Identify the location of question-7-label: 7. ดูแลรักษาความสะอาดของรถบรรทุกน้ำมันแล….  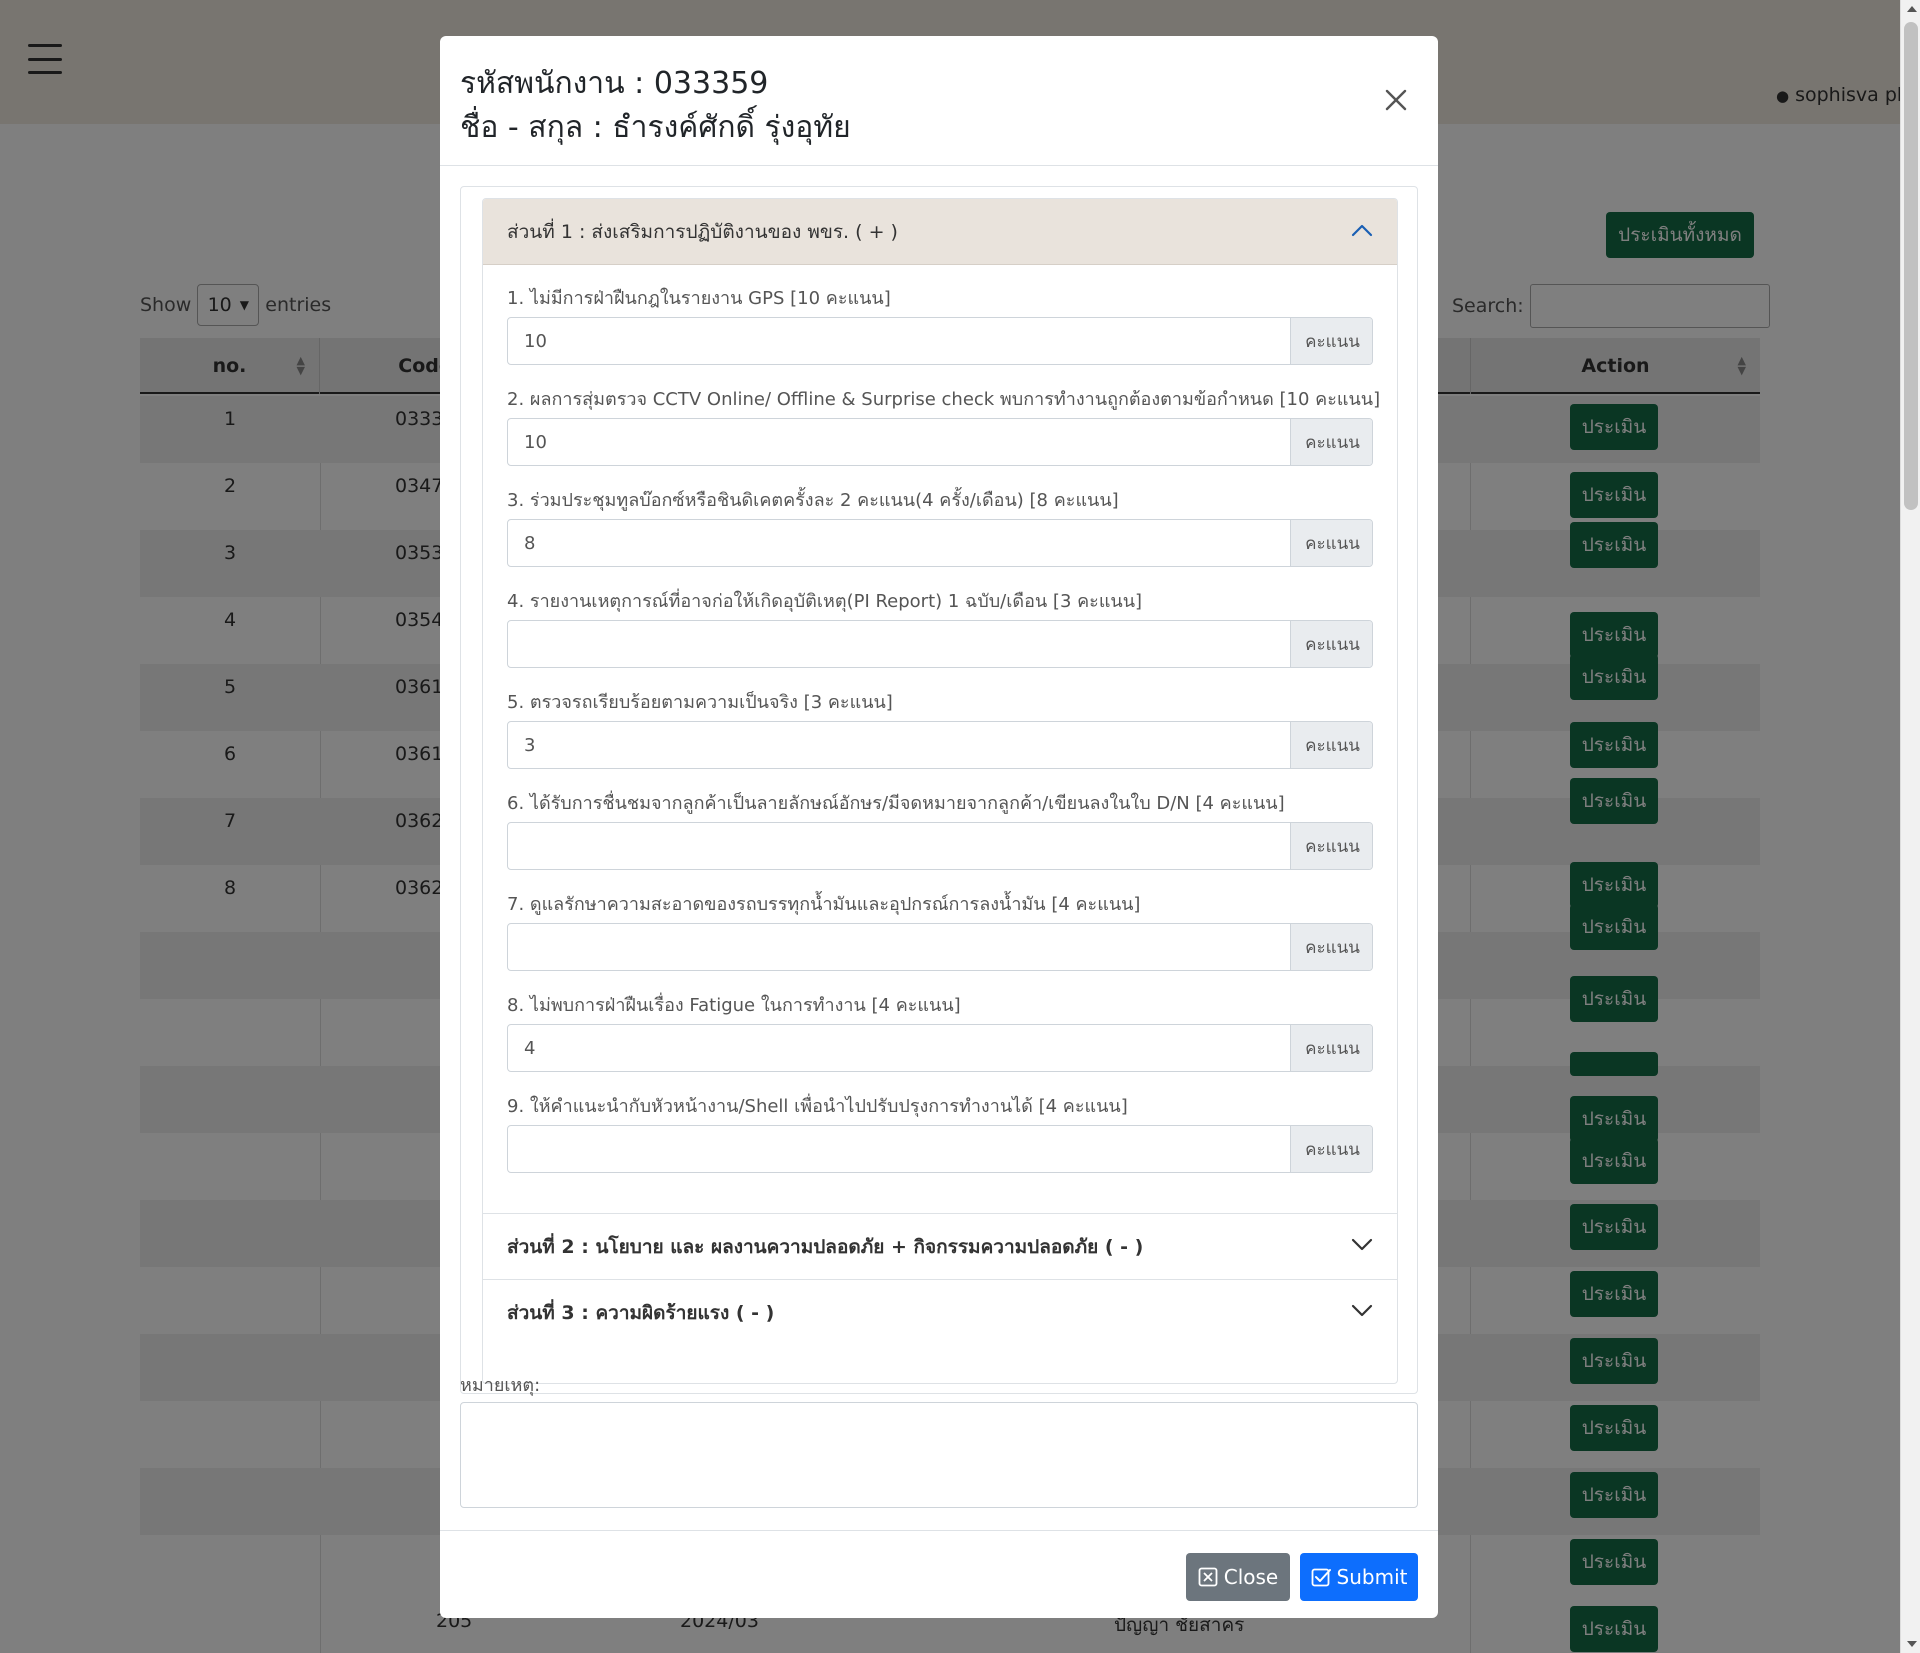
(824, 904).